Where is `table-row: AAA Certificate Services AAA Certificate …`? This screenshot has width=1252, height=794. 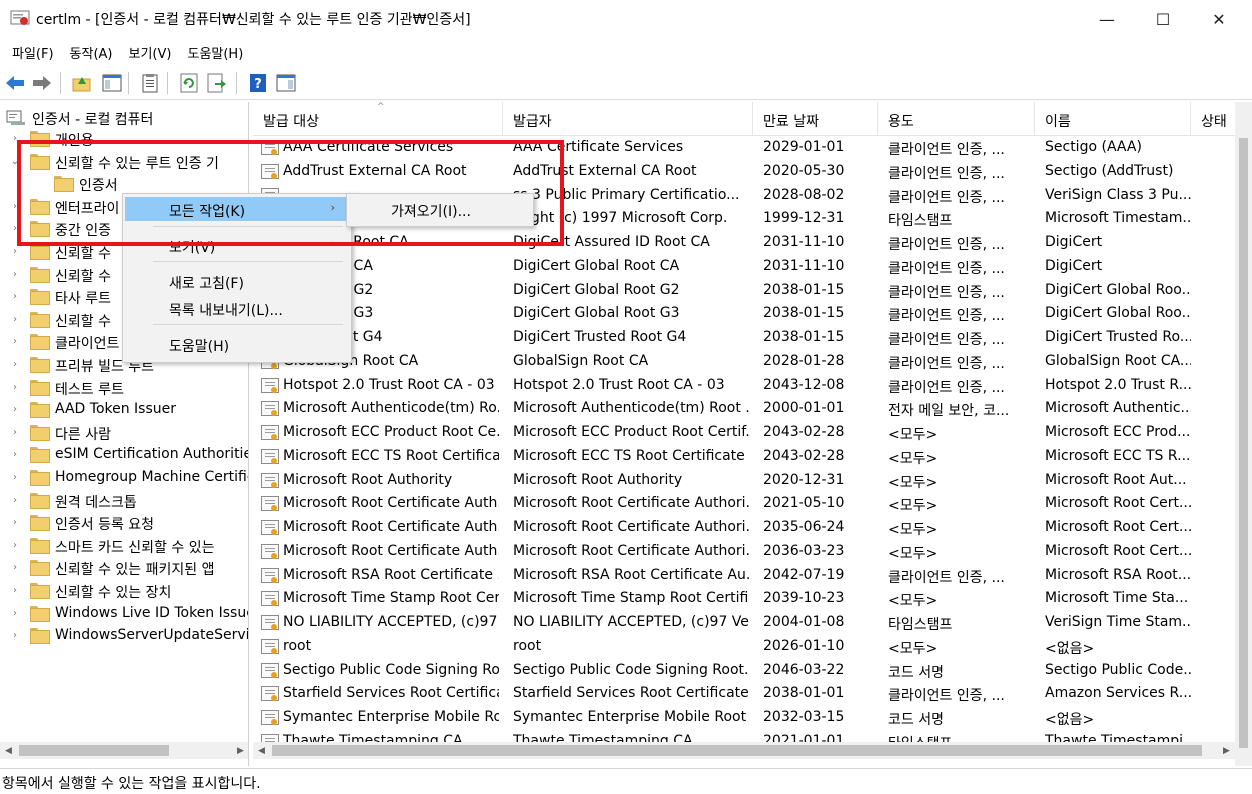 table-row: AAA Certificate Services AAA Certificate … is located at coordinates (748, 148).